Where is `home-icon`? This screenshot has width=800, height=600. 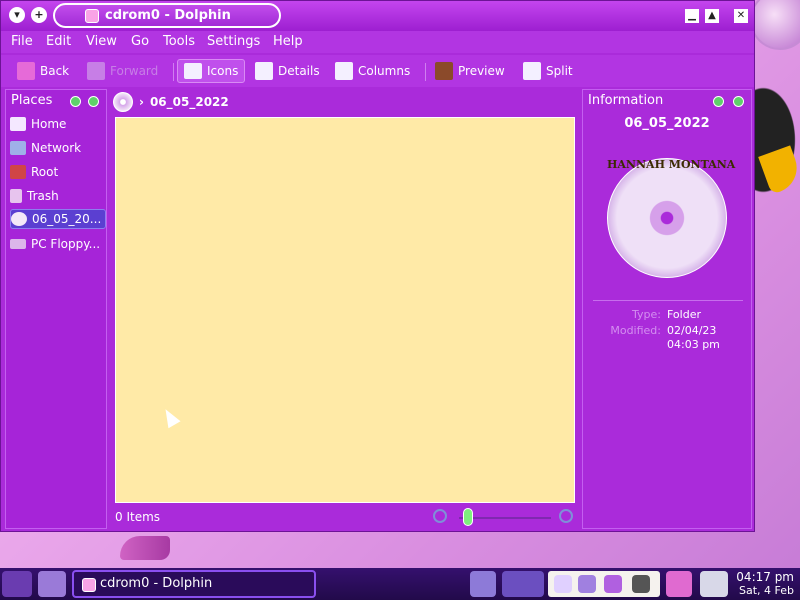
home-icon is located at coordinates (18, 124).